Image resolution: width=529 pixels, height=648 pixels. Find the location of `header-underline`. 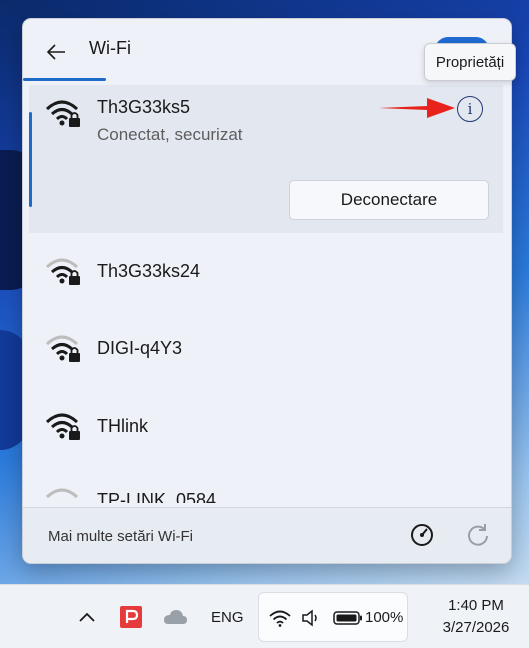

header-underline is located at coordinates (64, 79).